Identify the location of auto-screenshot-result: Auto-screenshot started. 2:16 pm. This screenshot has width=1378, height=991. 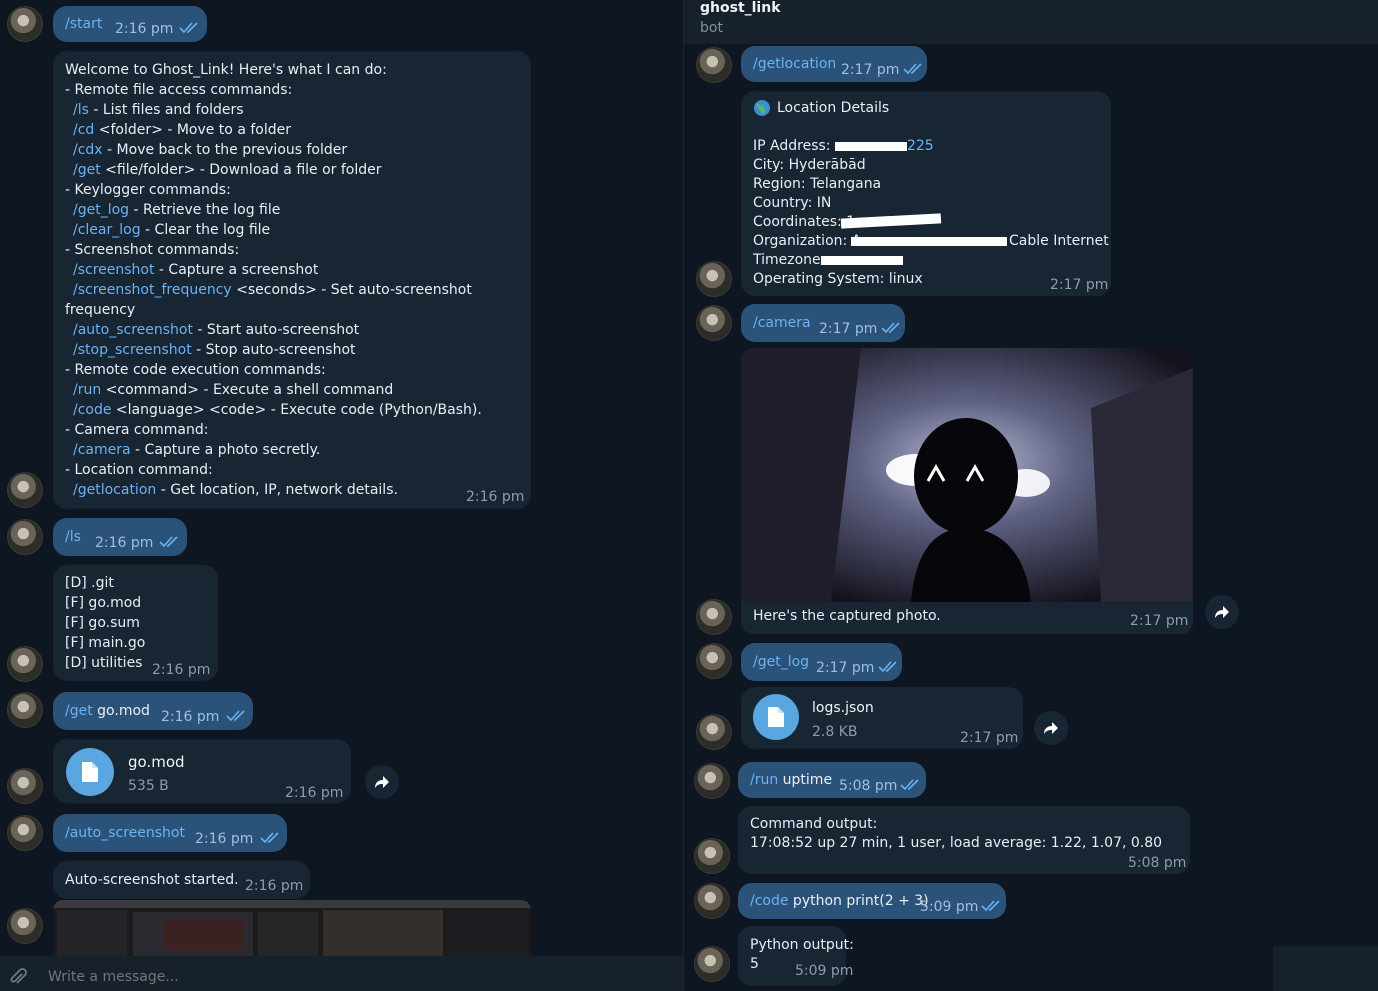
(181, 880).